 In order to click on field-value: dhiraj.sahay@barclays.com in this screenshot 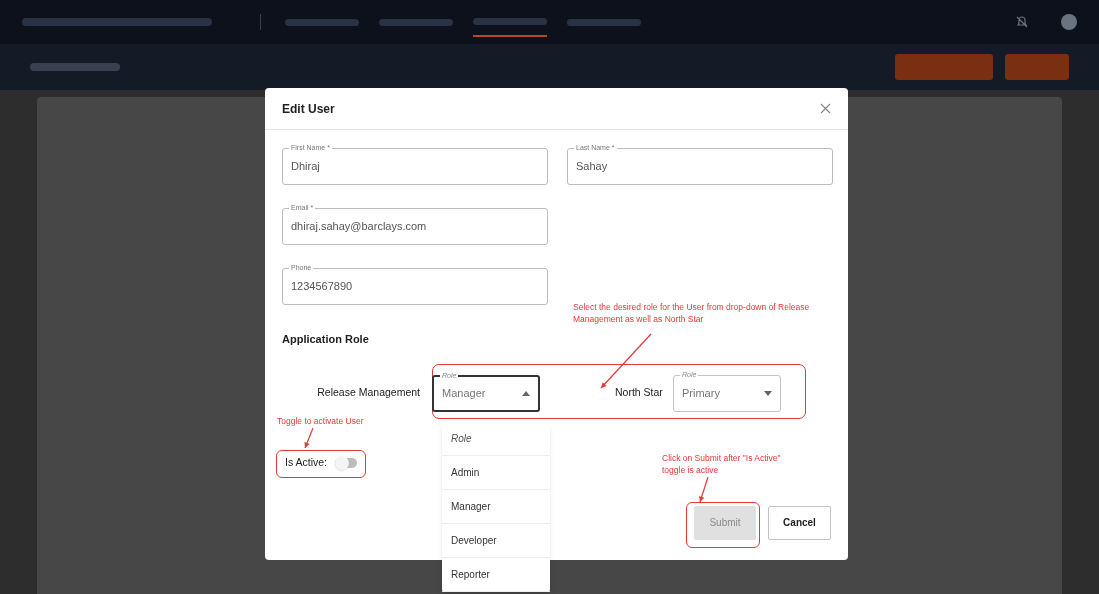, I will do `click(359, 227)`.